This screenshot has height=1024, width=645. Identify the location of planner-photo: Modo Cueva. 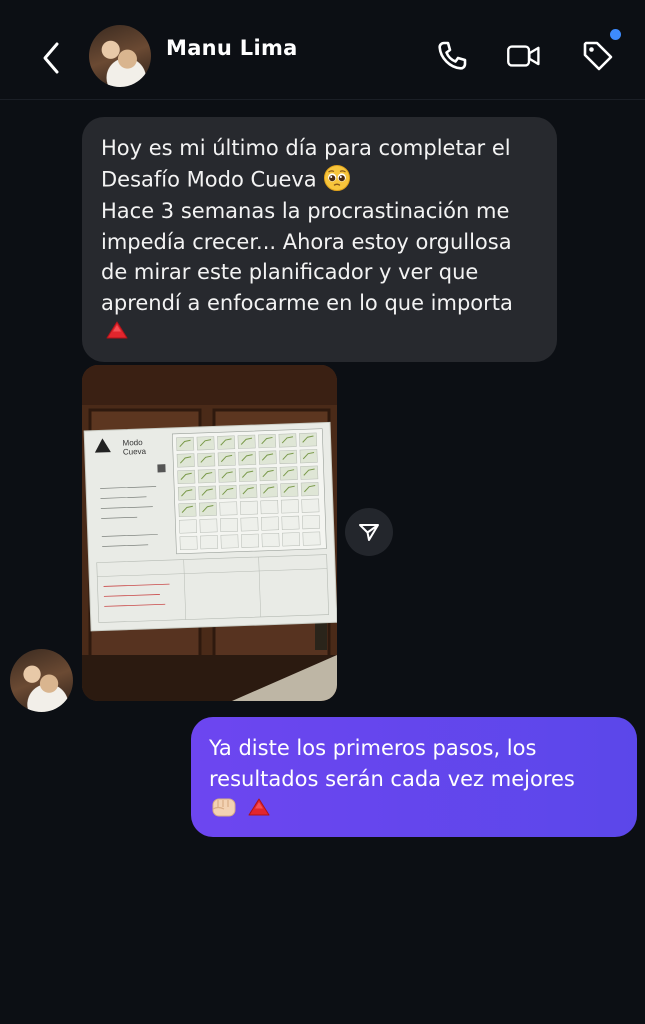
(209, 533).